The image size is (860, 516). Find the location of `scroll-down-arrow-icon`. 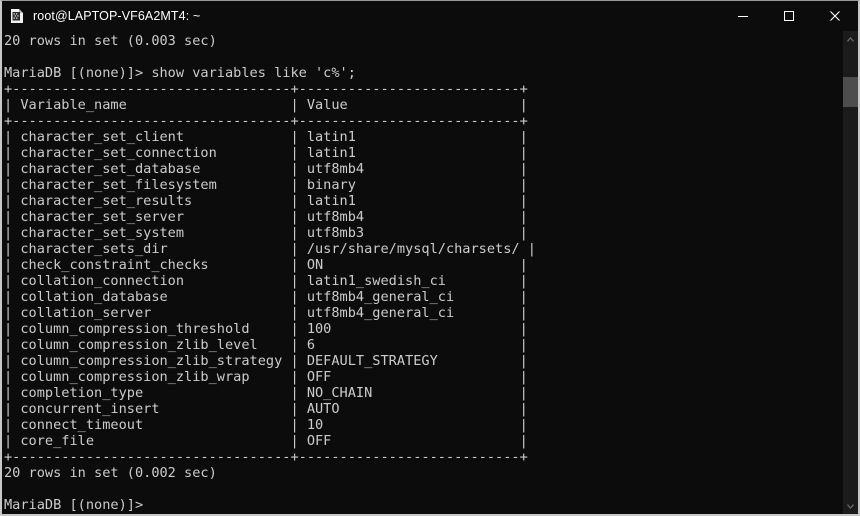

scroll-down-arrow-icon is located at coordinates (850, 506).